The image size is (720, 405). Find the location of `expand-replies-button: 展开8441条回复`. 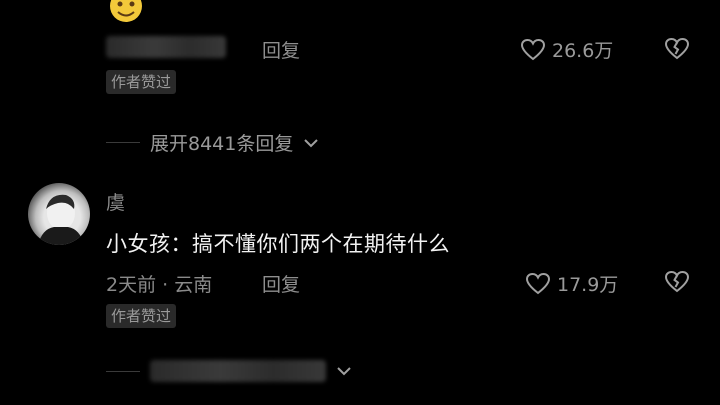

expand-replies-button: 展开8441条回复 is located at coordinates (212, 142).